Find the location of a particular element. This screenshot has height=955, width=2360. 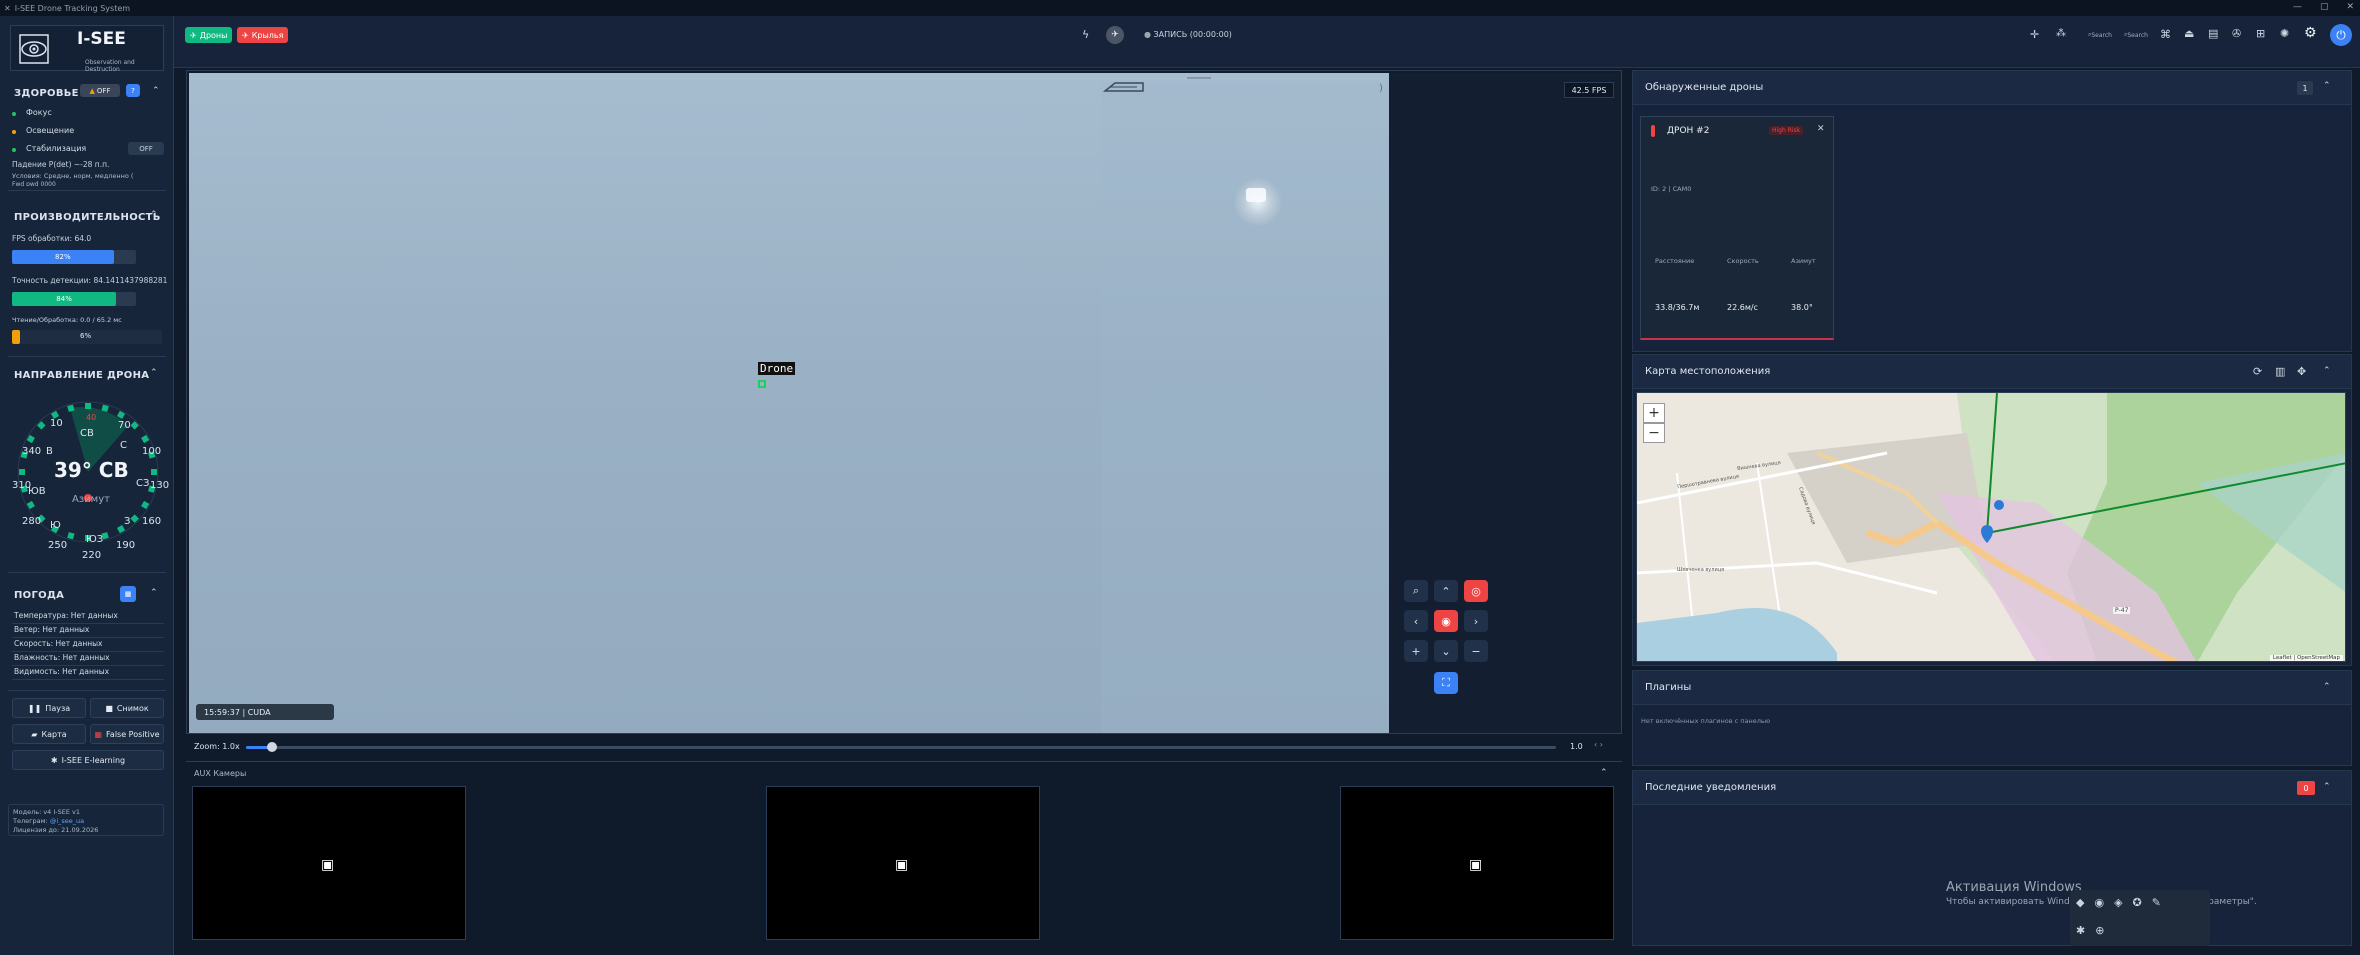

wings-mode-button: ✈ Крылья is located at coordinates (263, 35).